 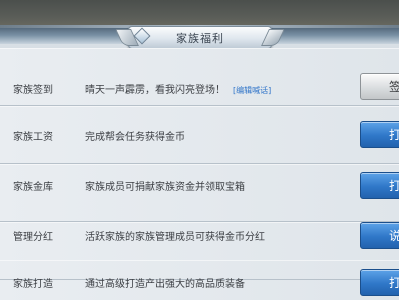 I want to click on row-name: 家族签到, so click(x=33, y=90).